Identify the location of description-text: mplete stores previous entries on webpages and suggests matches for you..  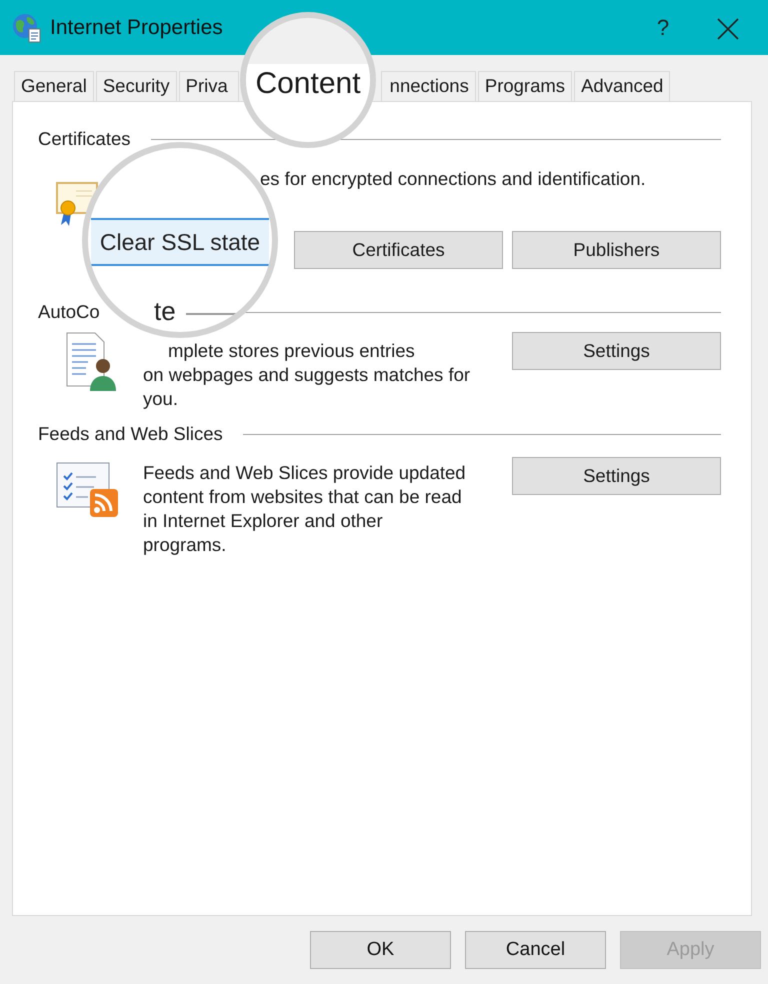
(307, 375).